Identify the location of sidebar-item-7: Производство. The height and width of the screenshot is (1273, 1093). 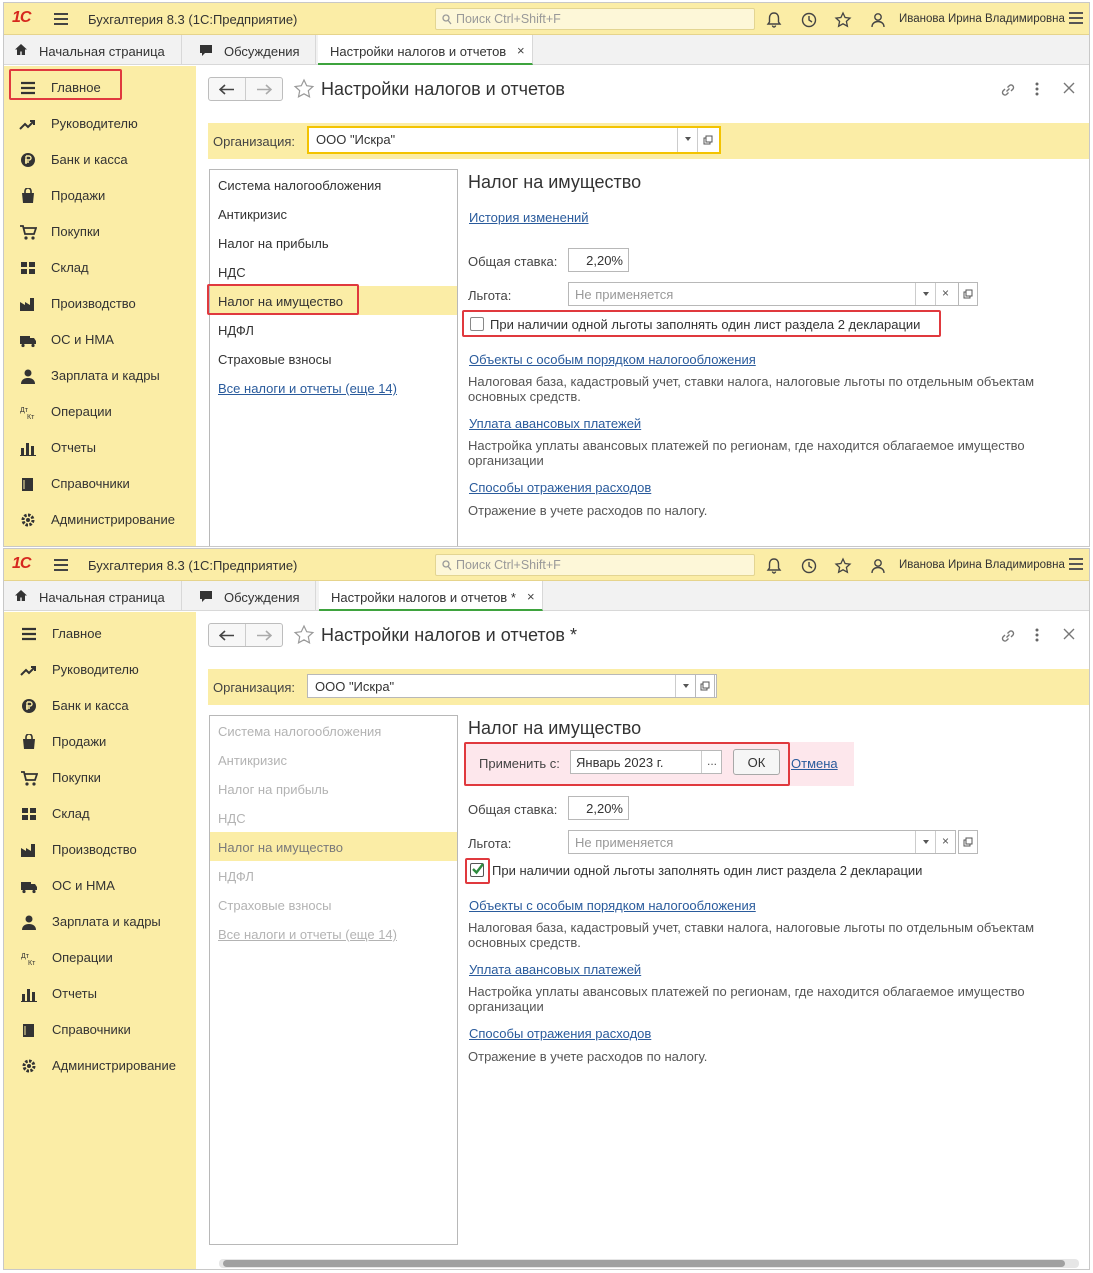
(100, 850).